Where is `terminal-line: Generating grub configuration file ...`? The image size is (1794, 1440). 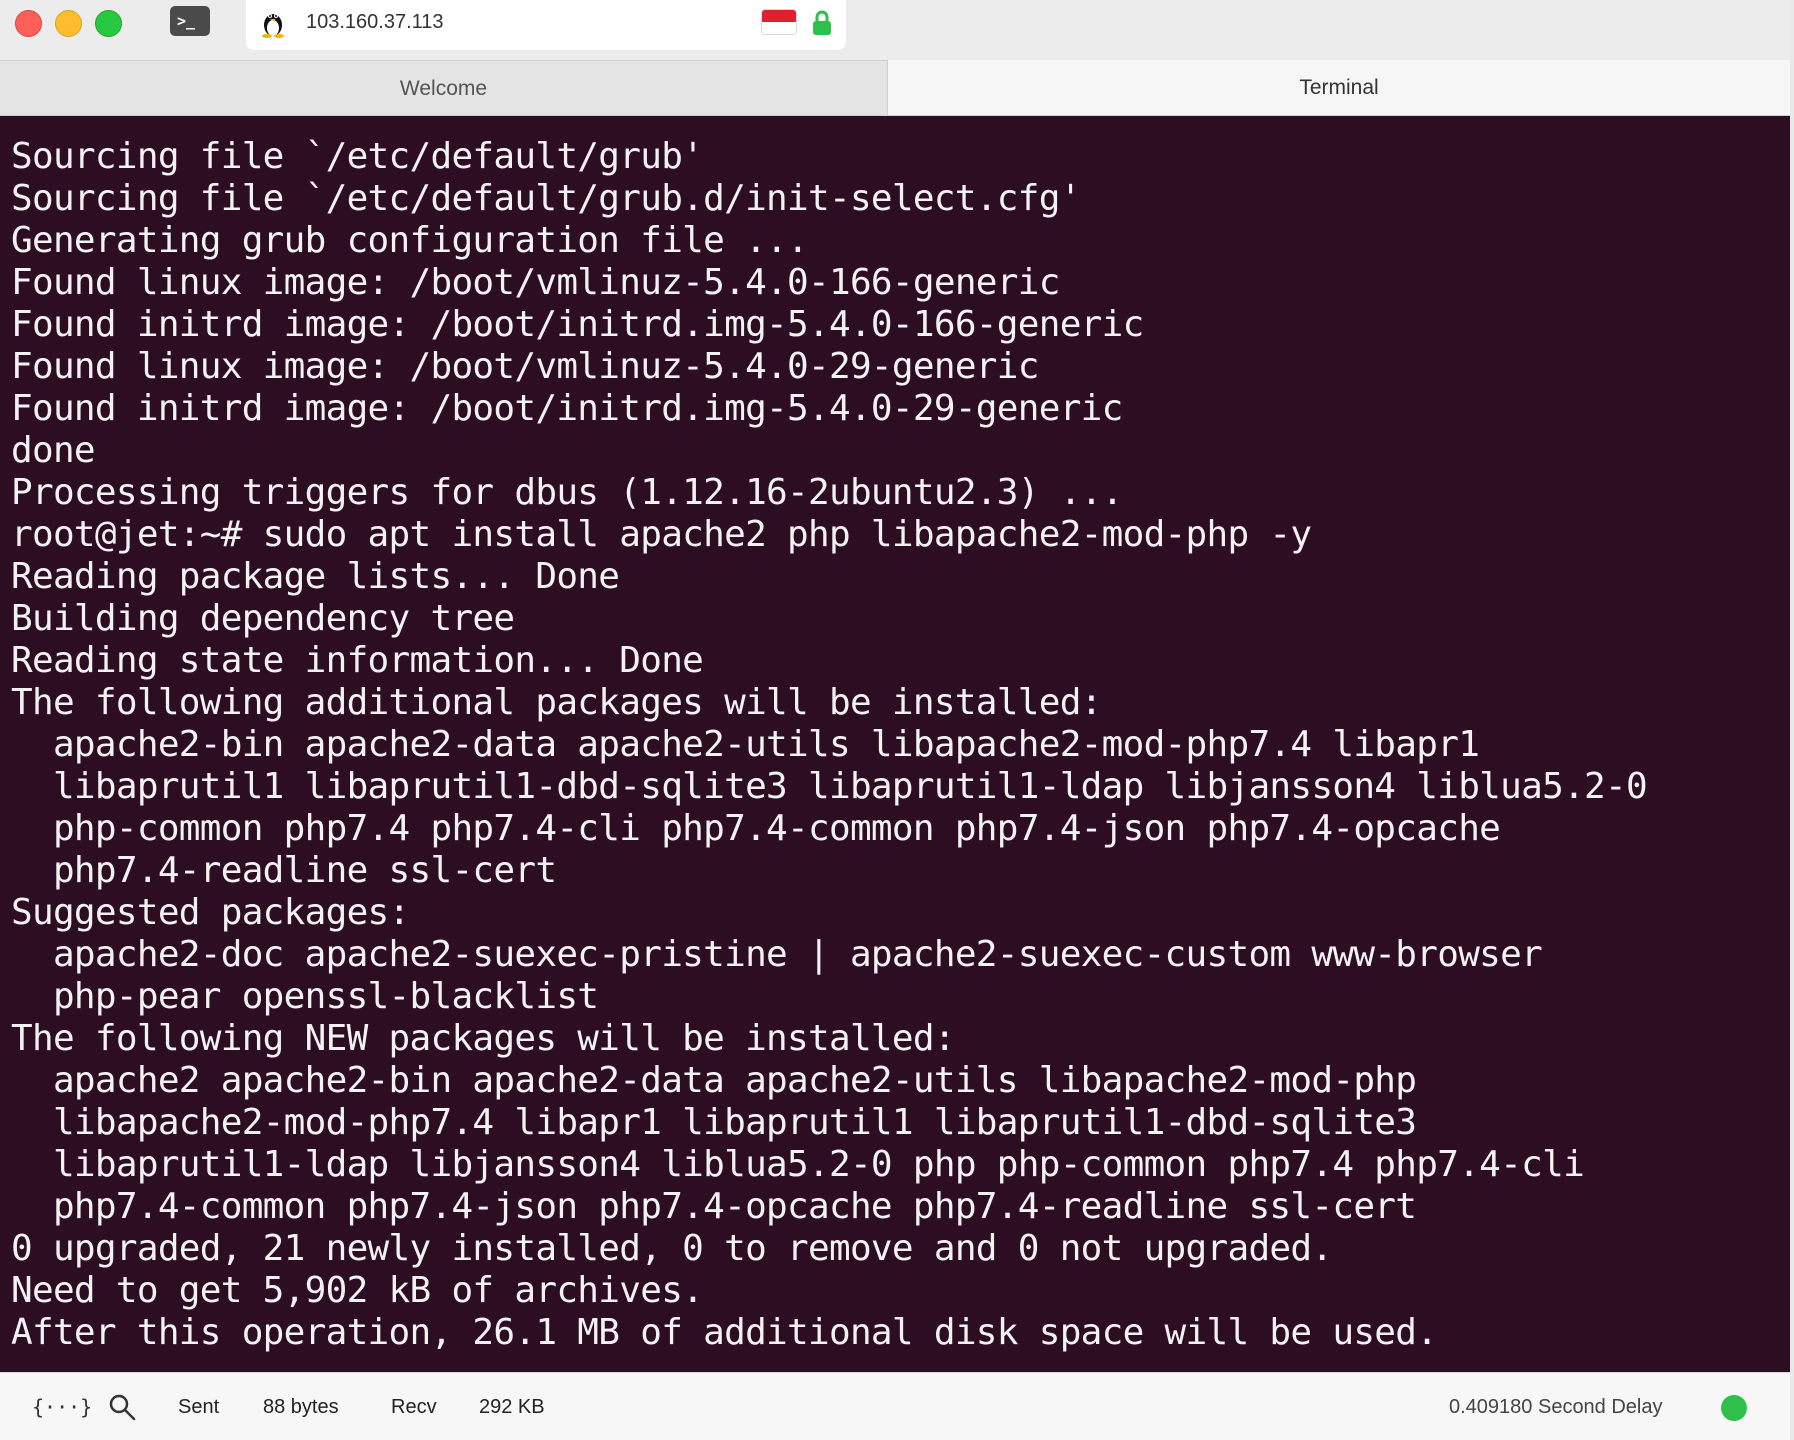 terminal-line: Generating grub configuration file ... is located at coordinates (410, 240).